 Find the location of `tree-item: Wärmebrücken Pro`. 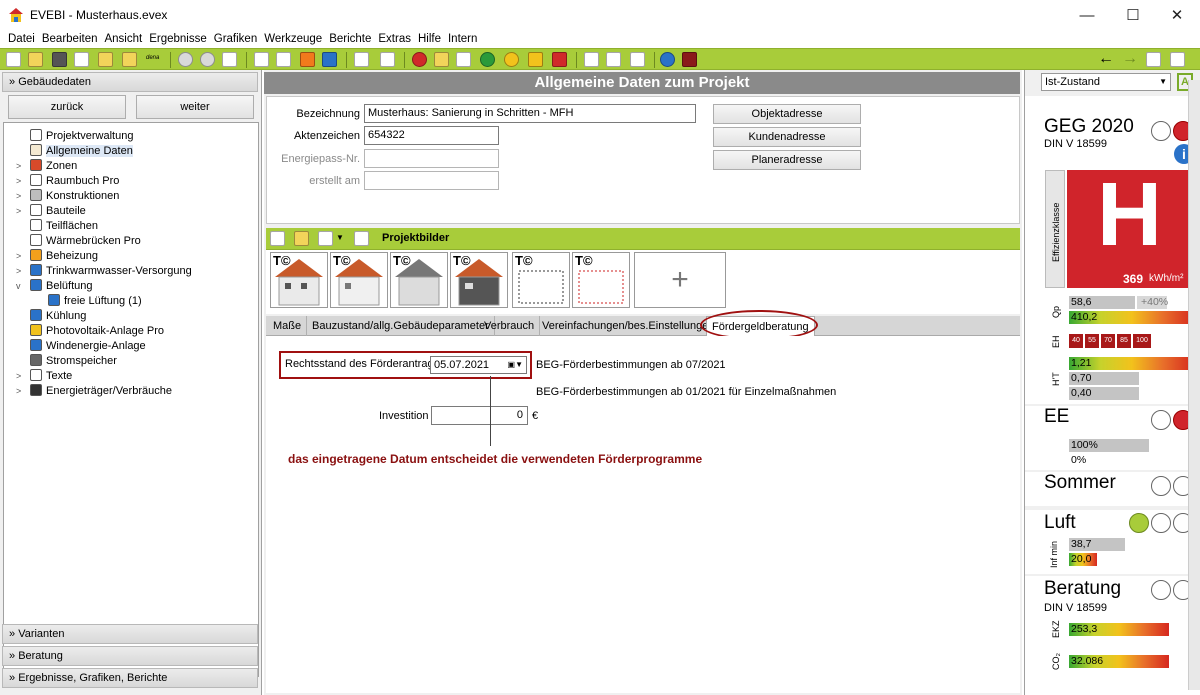

tree-item: Wärmebrücken Pro is located at coordinates (85, 241).